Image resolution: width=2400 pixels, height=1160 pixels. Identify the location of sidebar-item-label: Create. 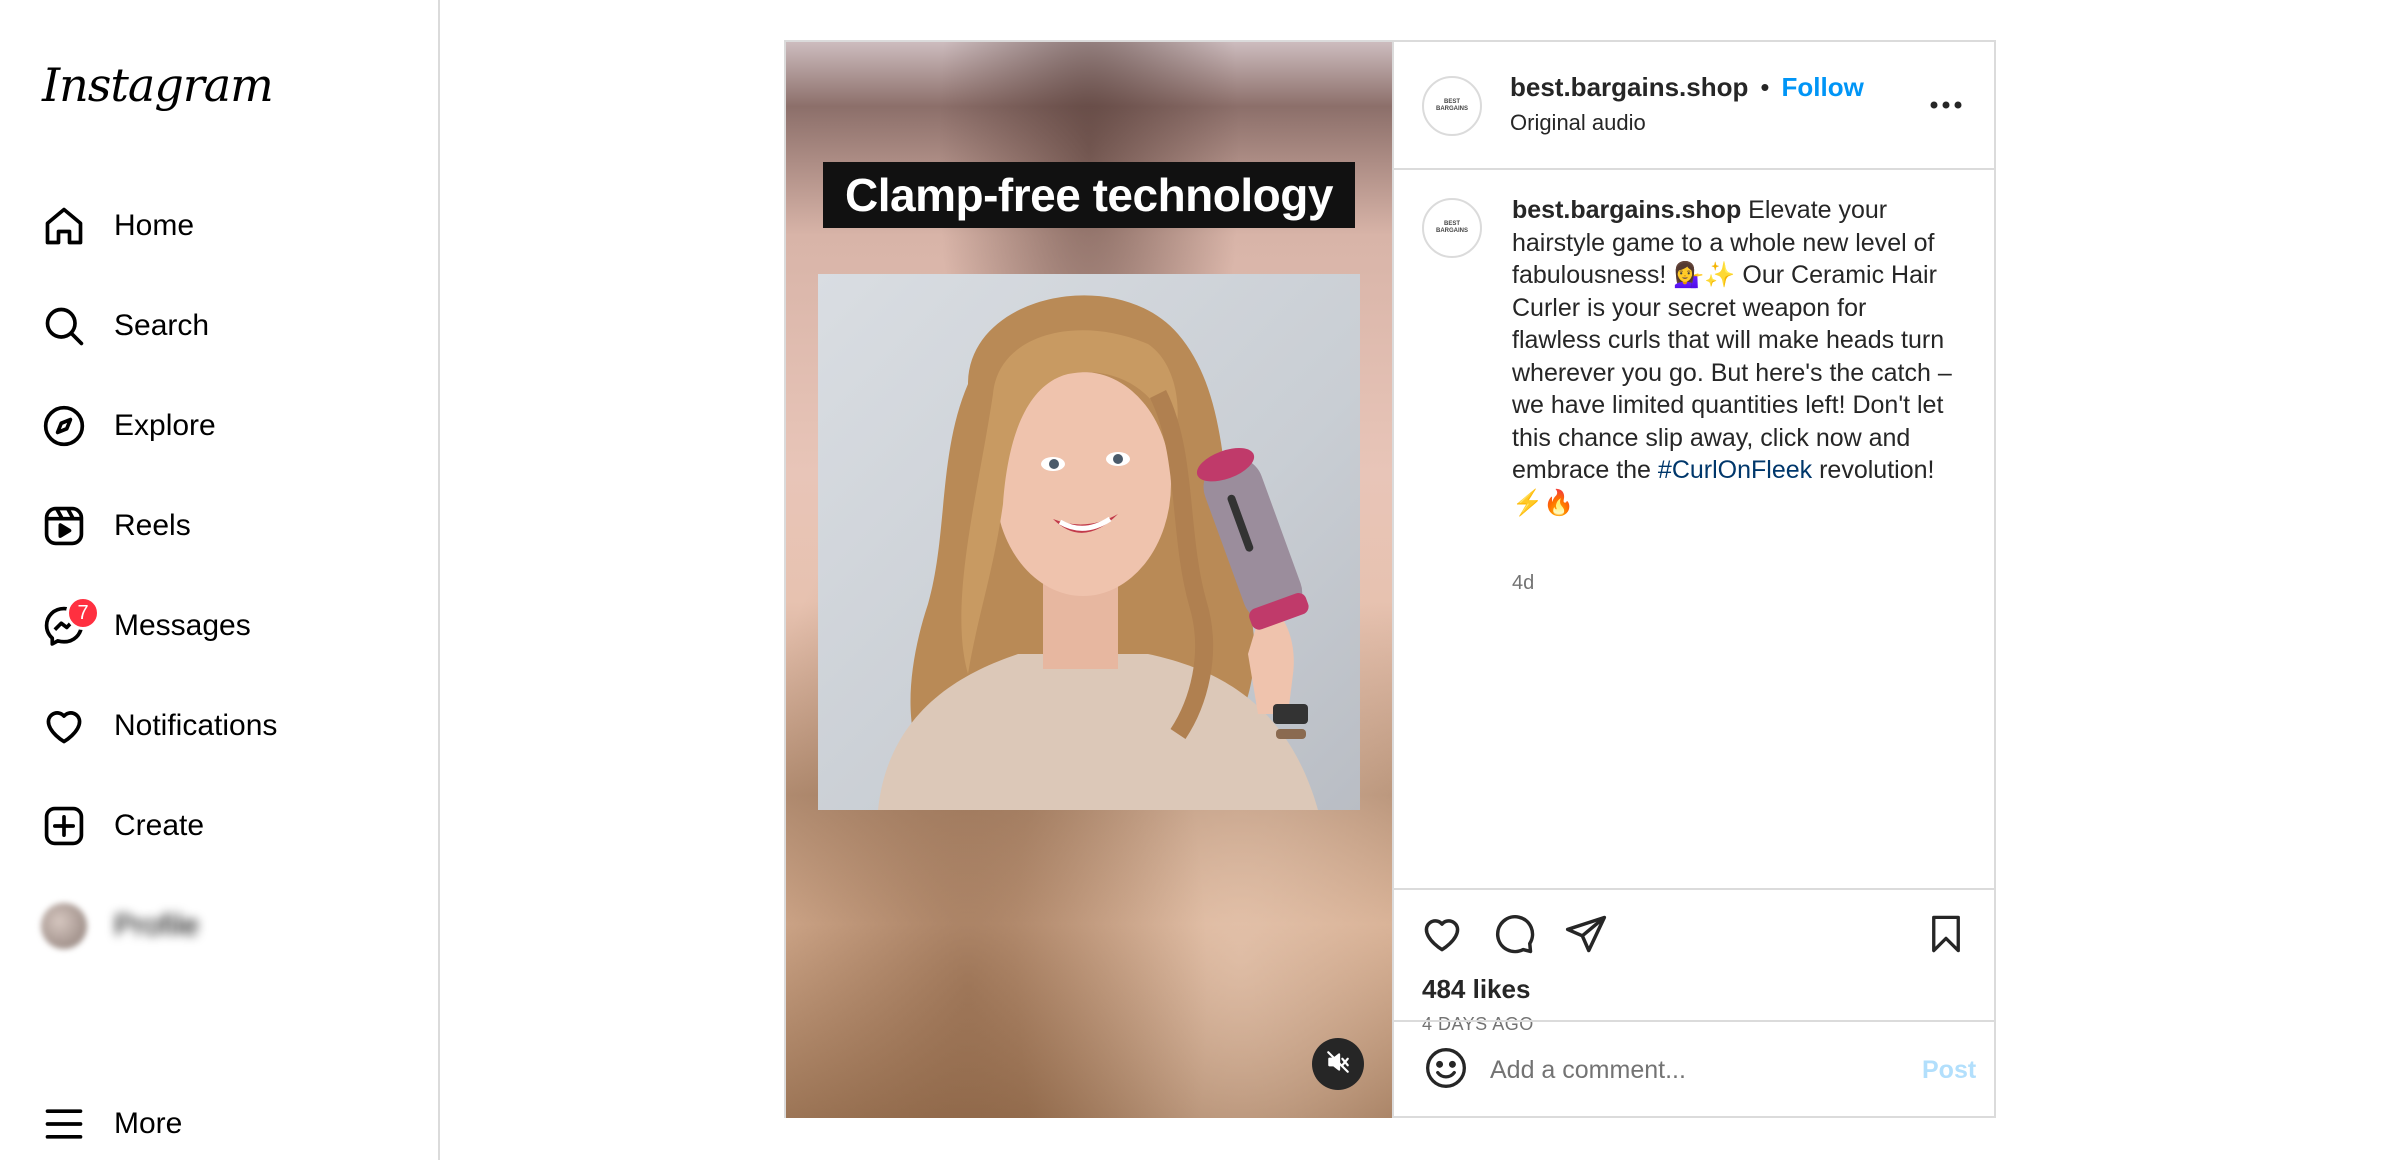
(159, 825).